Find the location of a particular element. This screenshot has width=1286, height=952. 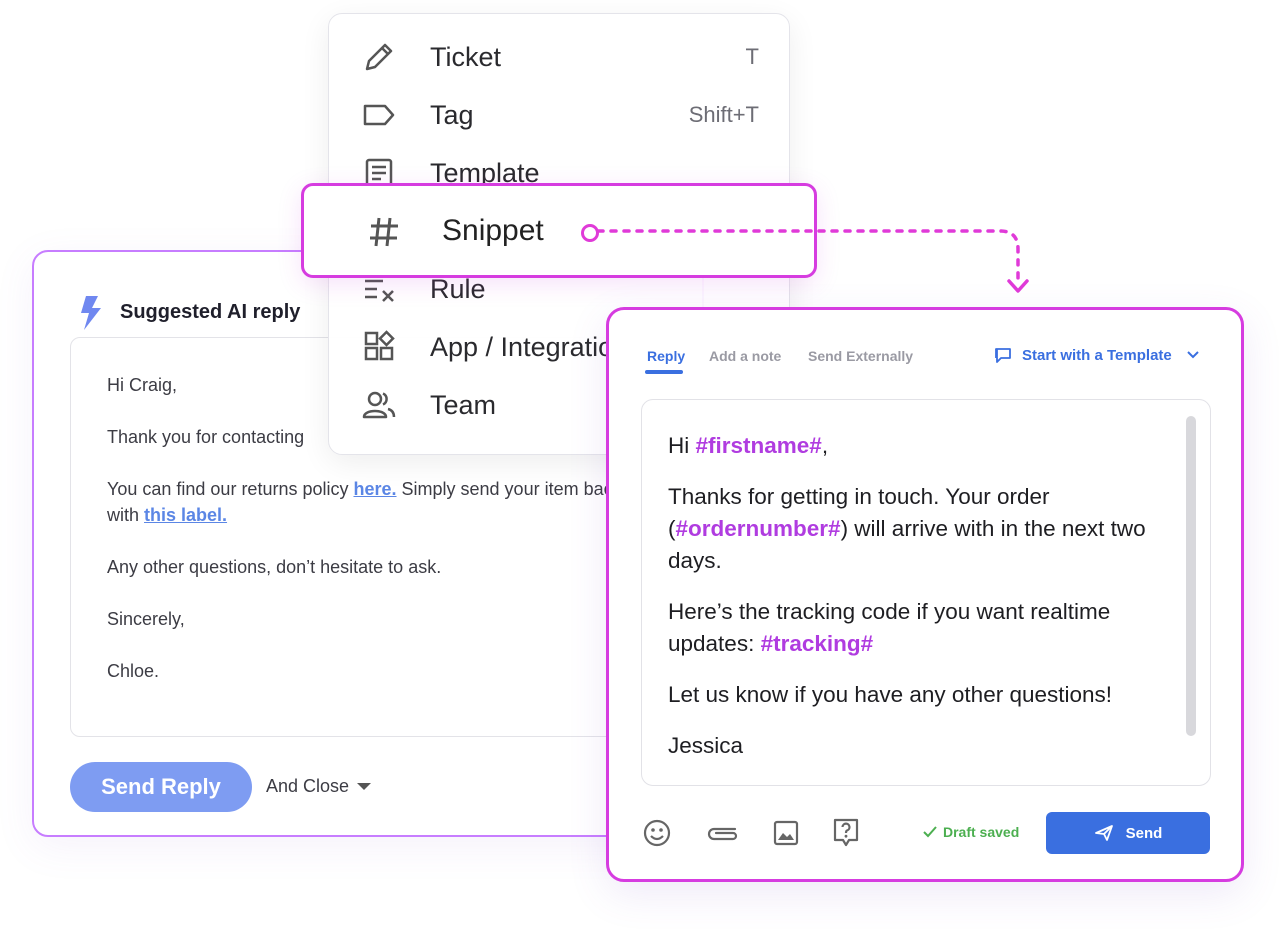

attach-button is located at coordinates (723, 833).